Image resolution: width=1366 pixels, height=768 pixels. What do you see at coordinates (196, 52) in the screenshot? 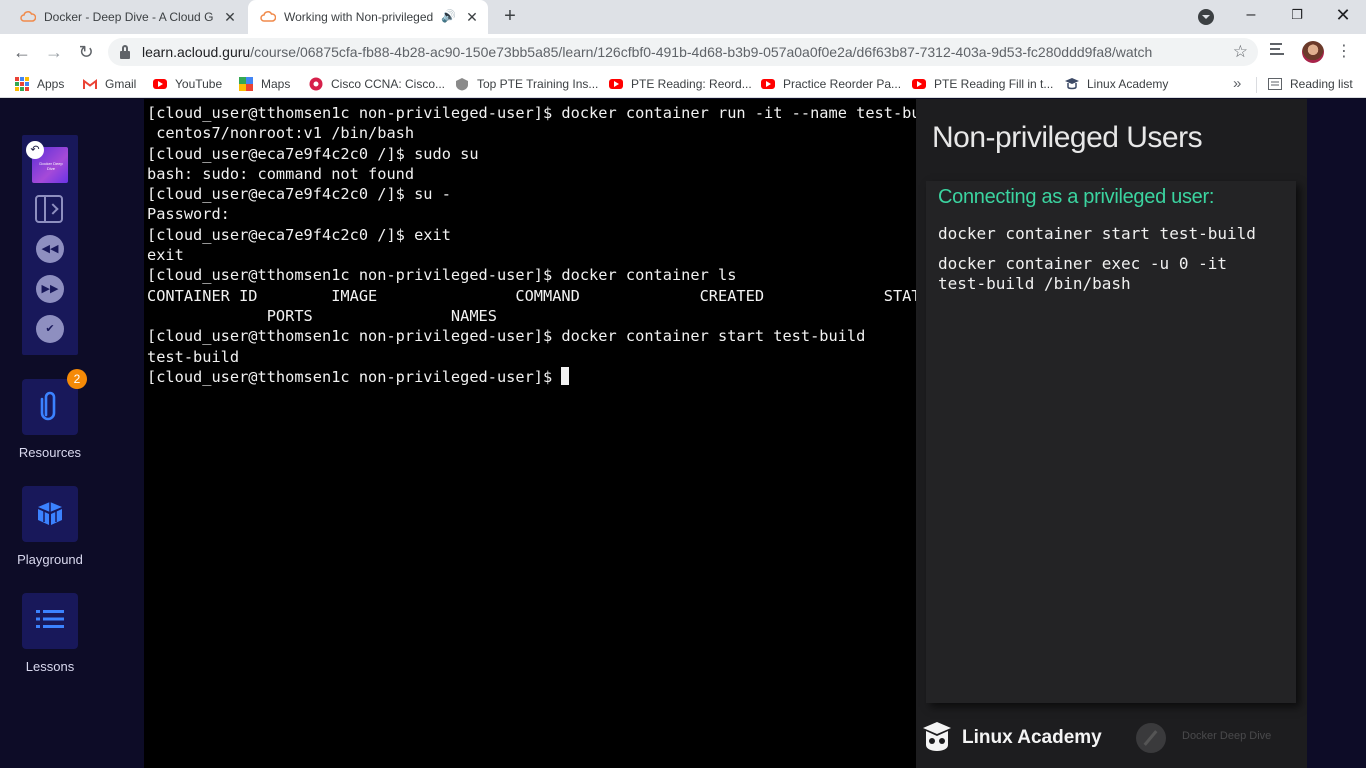
I see `url-domain: learn.acloud.guru` at bounding box center [196, 52].